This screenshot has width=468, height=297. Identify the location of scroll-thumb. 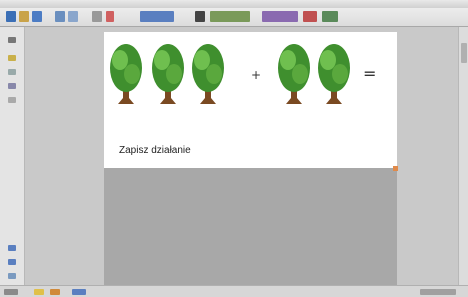
(464, 53).